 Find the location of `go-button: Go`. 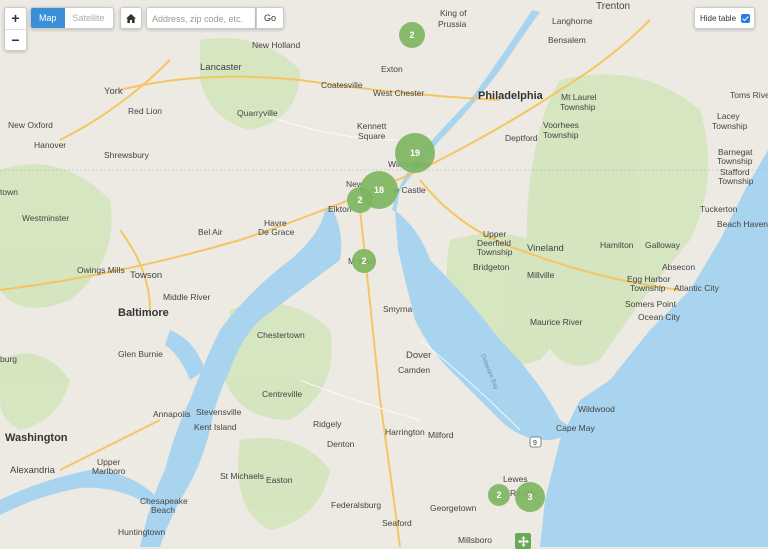

go-button: Go is located at coordinates (270, 18).